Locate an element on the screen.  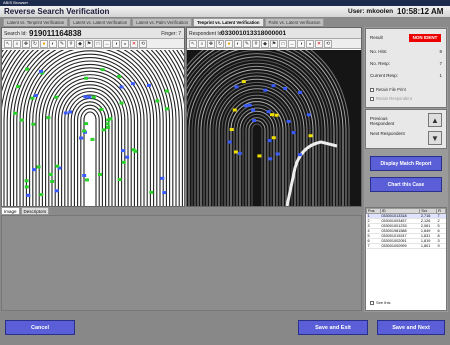
save-and-exit-button: Save and Exit is located at coordinates (333, 327).